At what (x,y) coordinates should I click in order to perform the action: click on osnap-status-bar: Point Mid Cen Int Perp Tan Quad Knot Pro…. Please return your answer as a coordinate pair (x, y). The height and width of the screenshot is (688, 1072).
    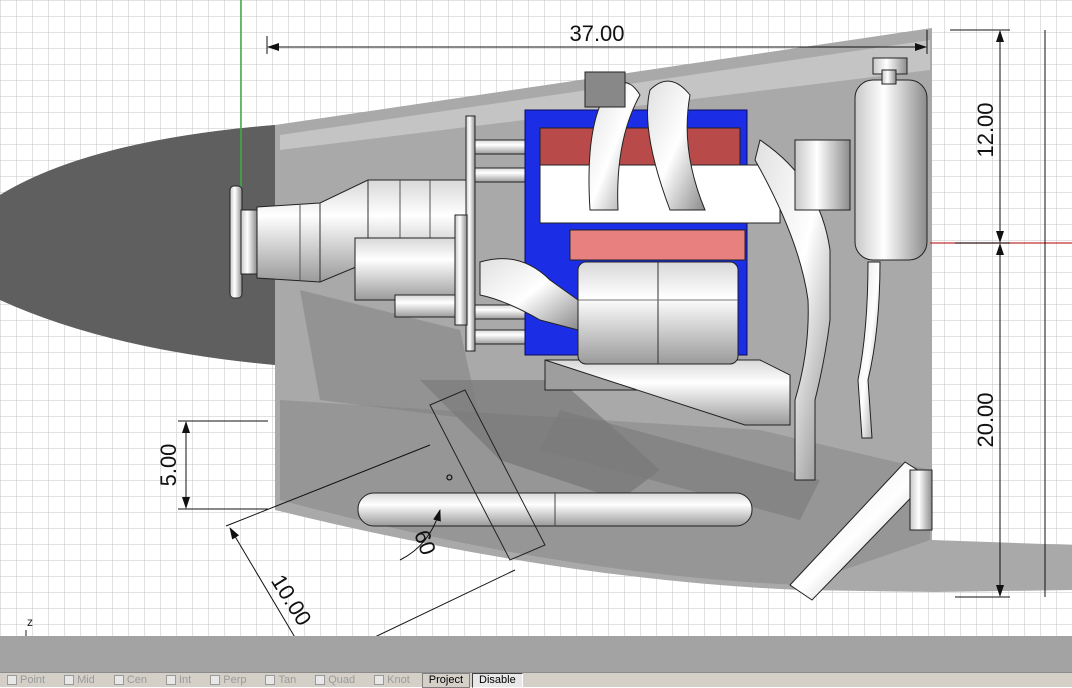
    Looking at the image, I should click on (536, 680).